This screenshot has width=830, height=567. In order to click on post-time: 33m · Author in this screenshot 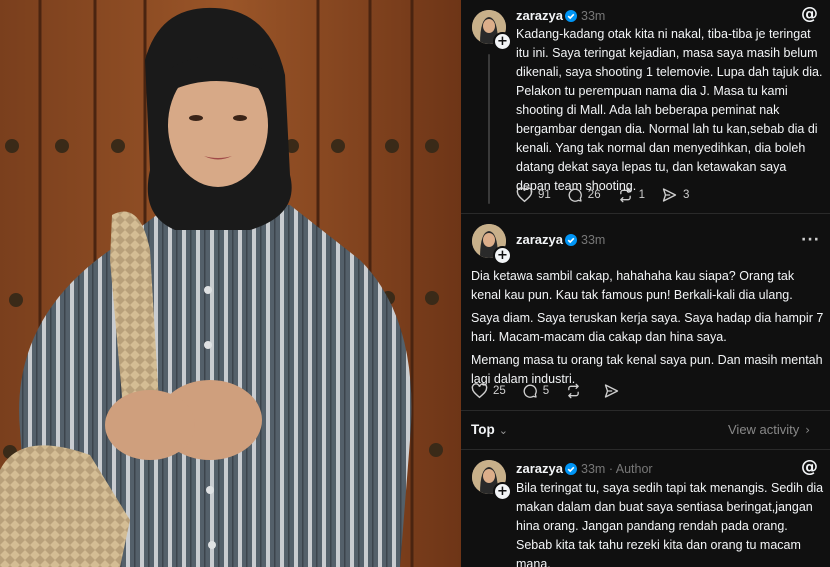, I will do `click(617, 469)`.